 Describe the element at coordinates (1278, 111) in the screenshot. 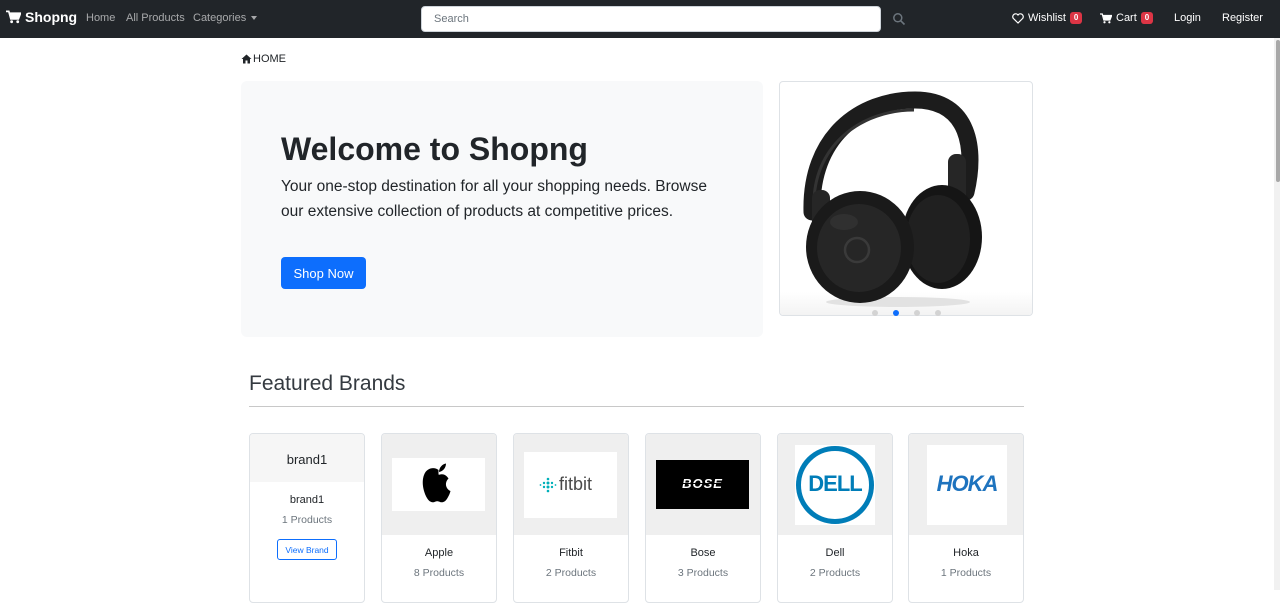

I see `scrollbar-thumb` at that location.